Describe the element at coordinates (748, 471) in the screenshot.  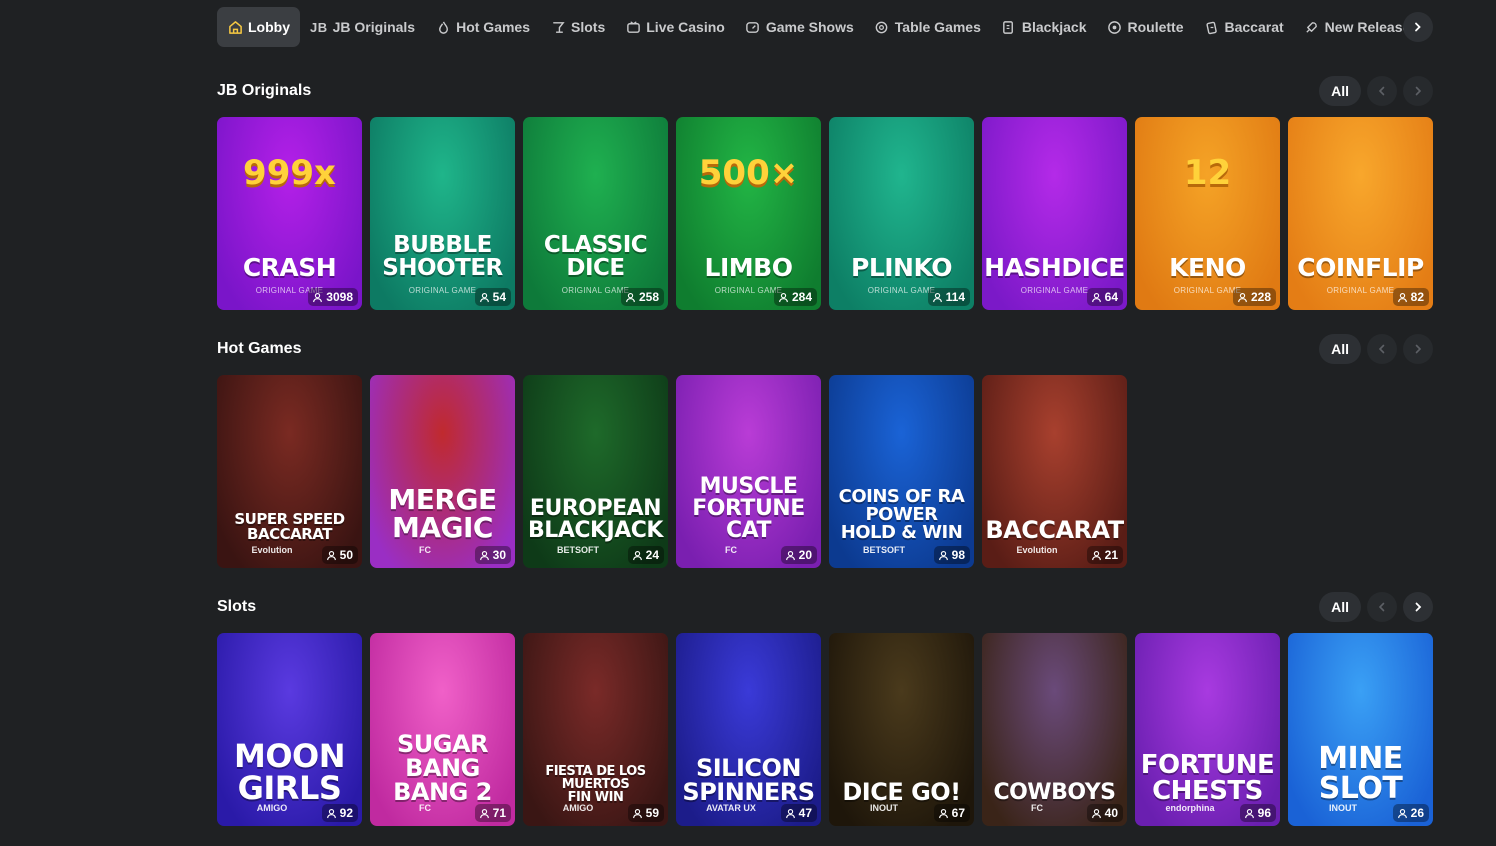
I see `game-card: MUSCLE FORTUNE CAT FC 20` at that location.